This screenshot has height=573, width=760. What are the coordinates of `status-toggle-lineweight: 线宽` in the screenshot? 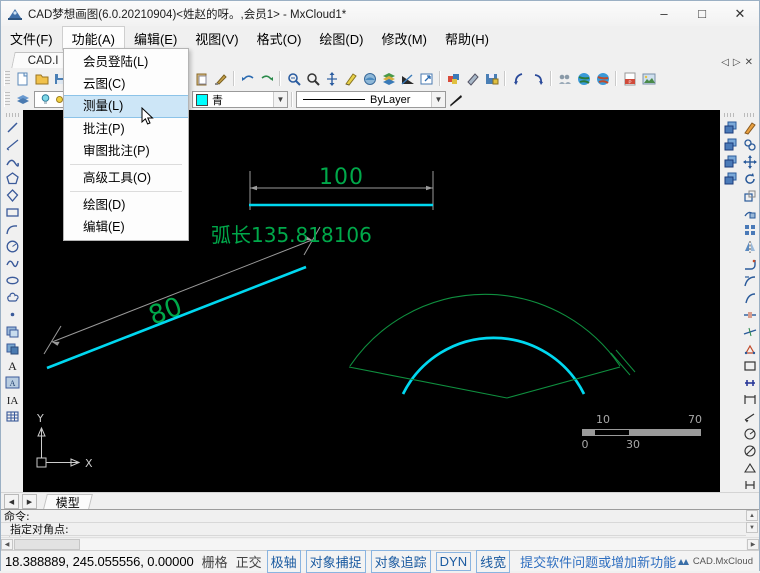 It's located at (493, 561).